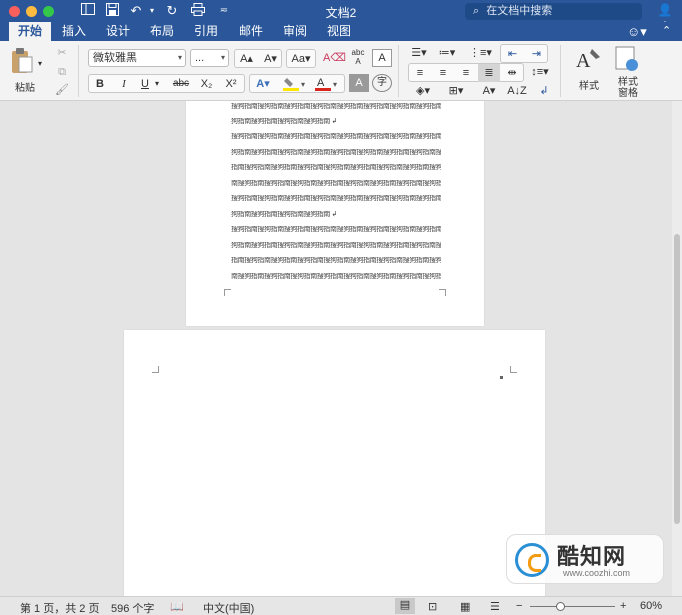 This screenshot has height=615, width=682. I want to click on grow-font-button: A▴, so click(246, 59).